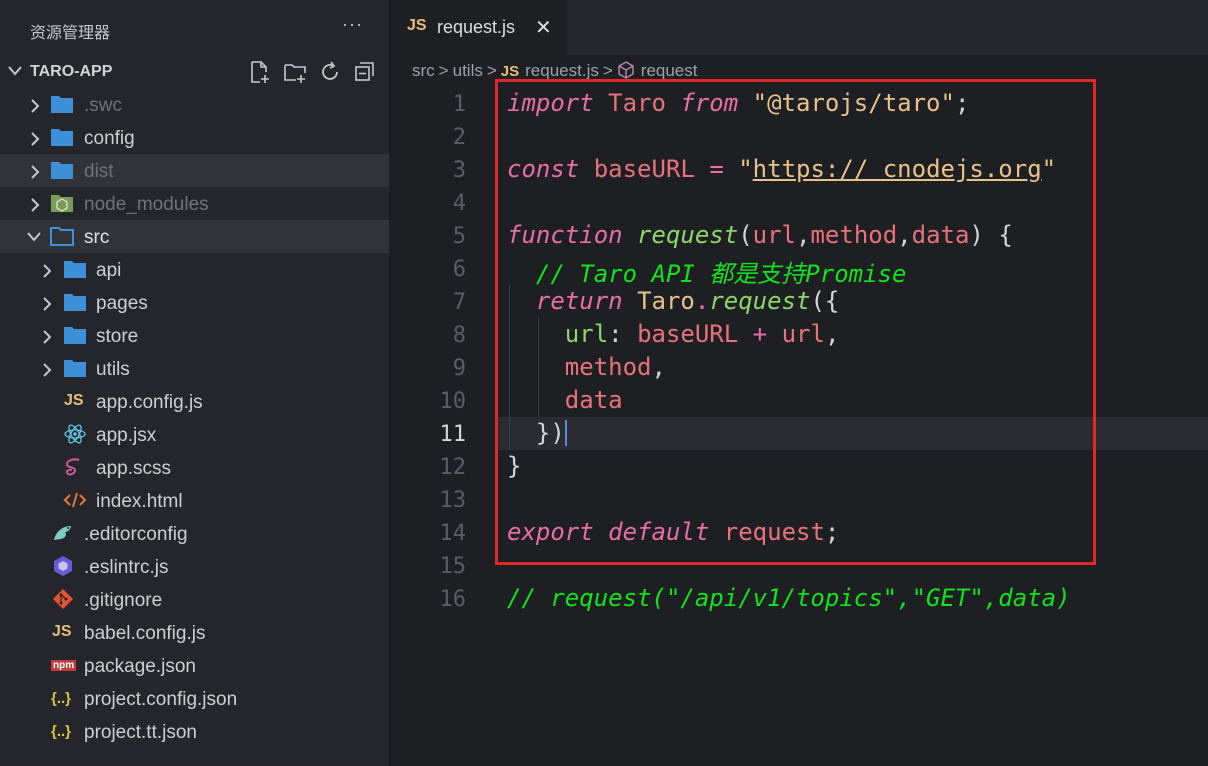  What do you see at coordinates (123, 600) in the screenshot?
I see `tree-item-label: .gitignore` at bounding box center [123, 600].